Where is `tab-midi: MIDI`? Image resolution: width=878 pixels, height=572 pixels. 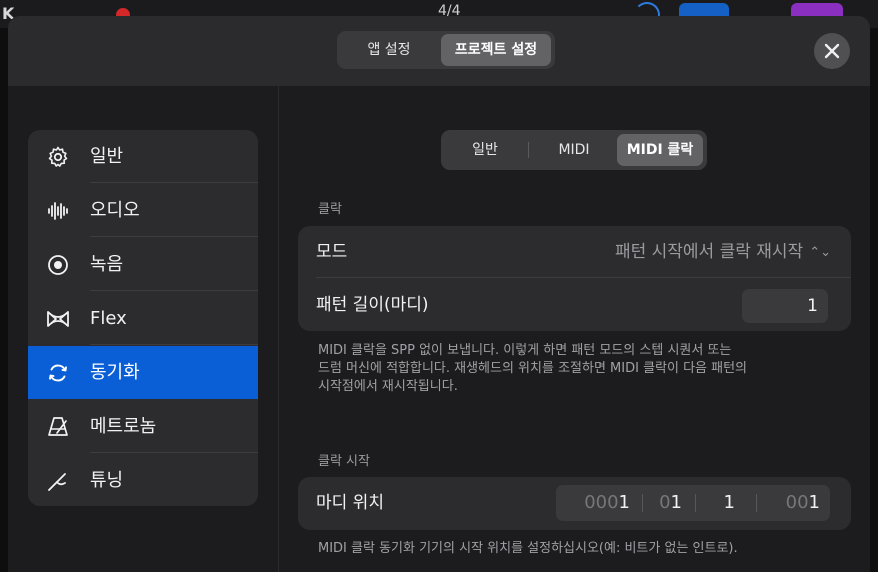
tab-midi: MIDI is located at coordinates (574, 150).